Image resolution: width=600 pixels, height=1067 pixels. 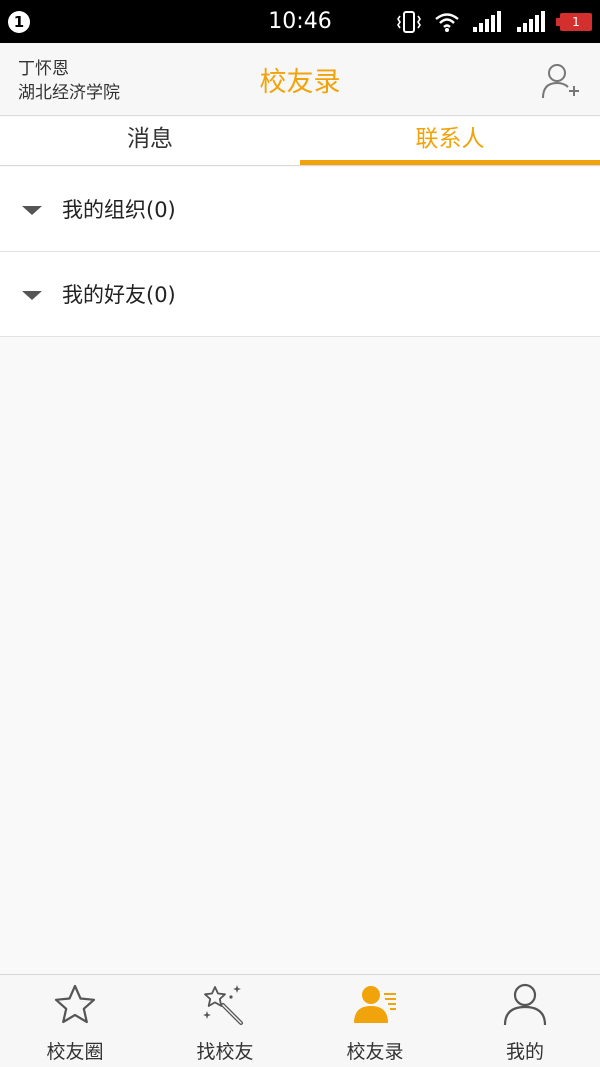 What do you see at coordinates (300, 21) in the screenshot?
I see `status-bar: 1 10:46 1` at bounding box center [300, 21].